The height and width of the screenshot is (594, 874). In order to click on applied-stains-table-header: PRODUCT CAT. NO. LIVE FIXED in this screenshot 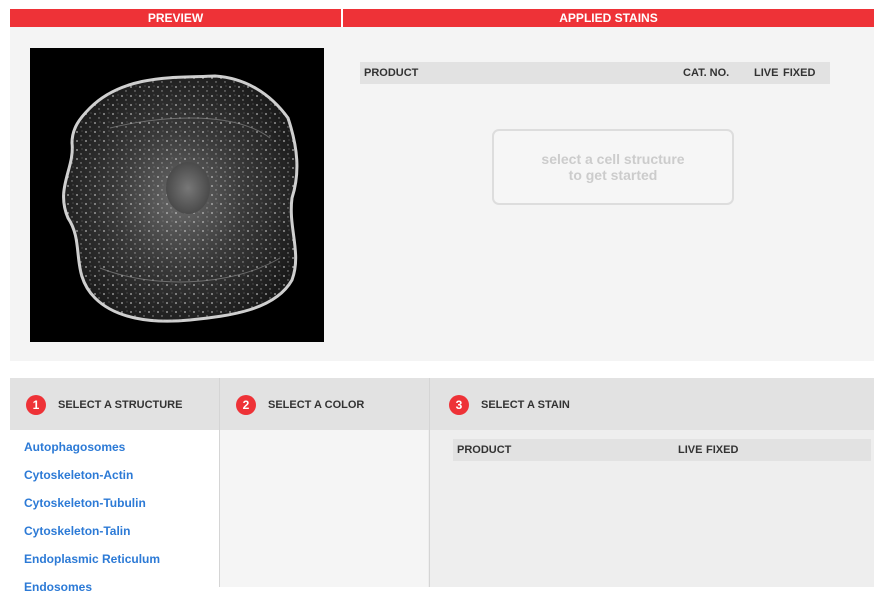, I will do `click(595, 73)`.